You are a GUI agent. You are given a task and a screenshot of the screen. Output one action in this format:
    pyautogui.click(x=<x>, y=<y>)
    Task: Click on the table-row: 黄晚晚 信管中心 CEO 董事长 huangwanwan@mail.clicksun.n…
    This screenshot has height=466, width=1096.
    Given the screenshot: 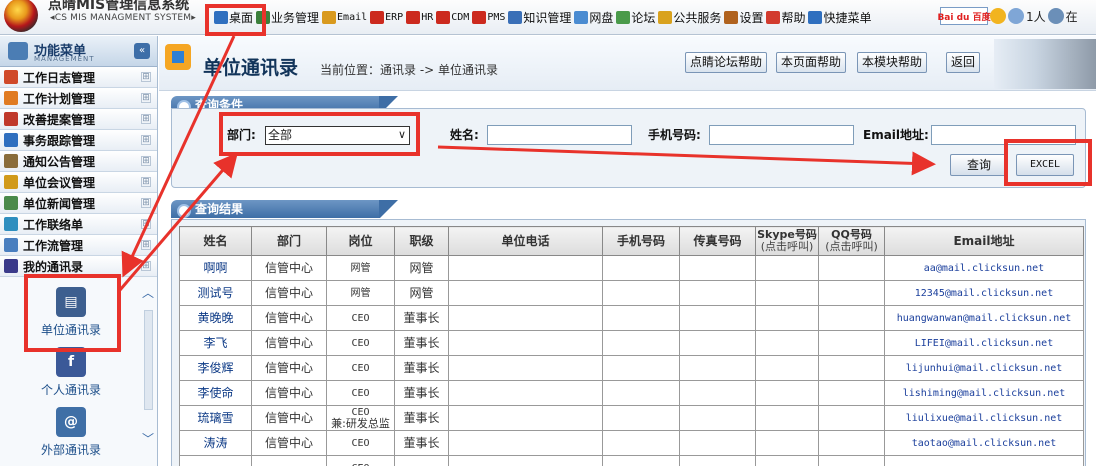 What is the action you would take?
    pyautogui.click(x=631, y=318)
    